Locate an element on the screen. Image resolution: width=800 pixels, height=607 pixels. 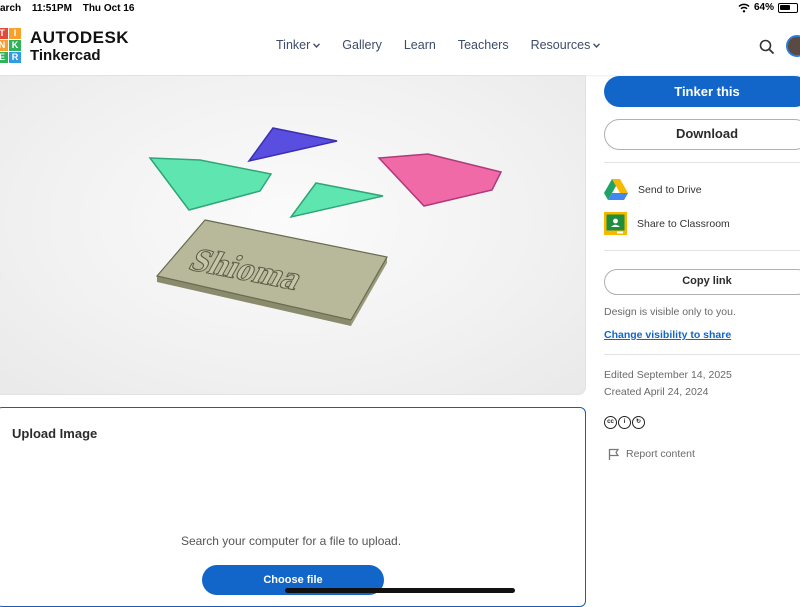
created-date: Created April 24, 2024 is located at coordinates (656, 392).